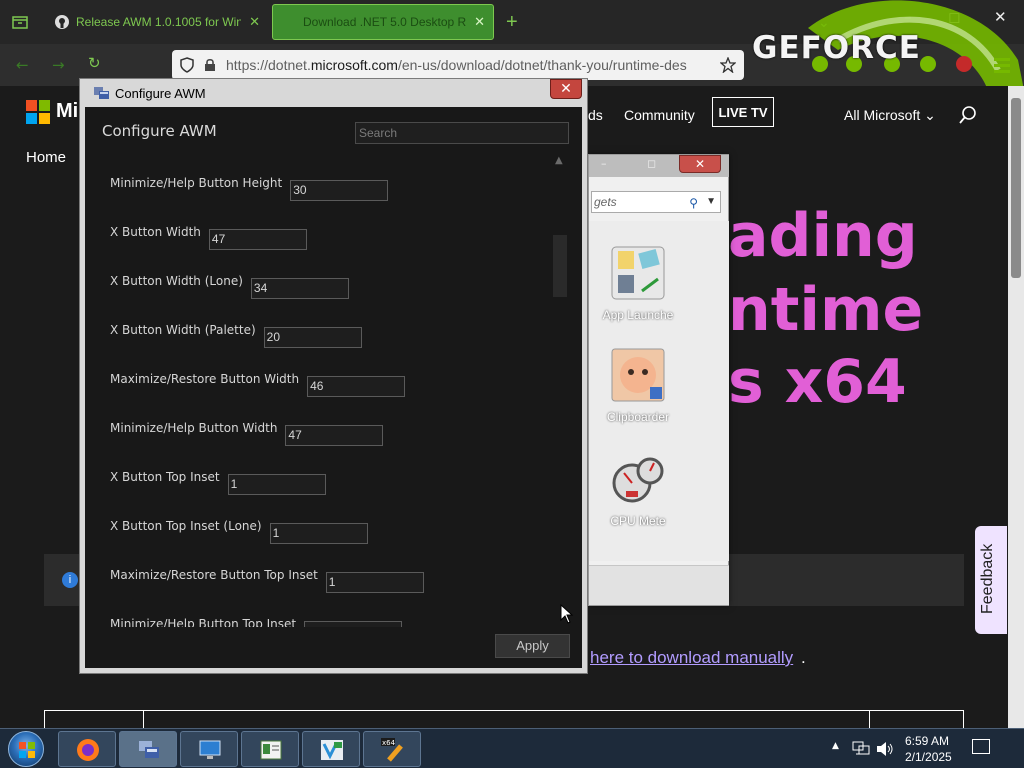 This screenshot has height=768, width=1024. I want to click on search-icon, so click(968, 115).